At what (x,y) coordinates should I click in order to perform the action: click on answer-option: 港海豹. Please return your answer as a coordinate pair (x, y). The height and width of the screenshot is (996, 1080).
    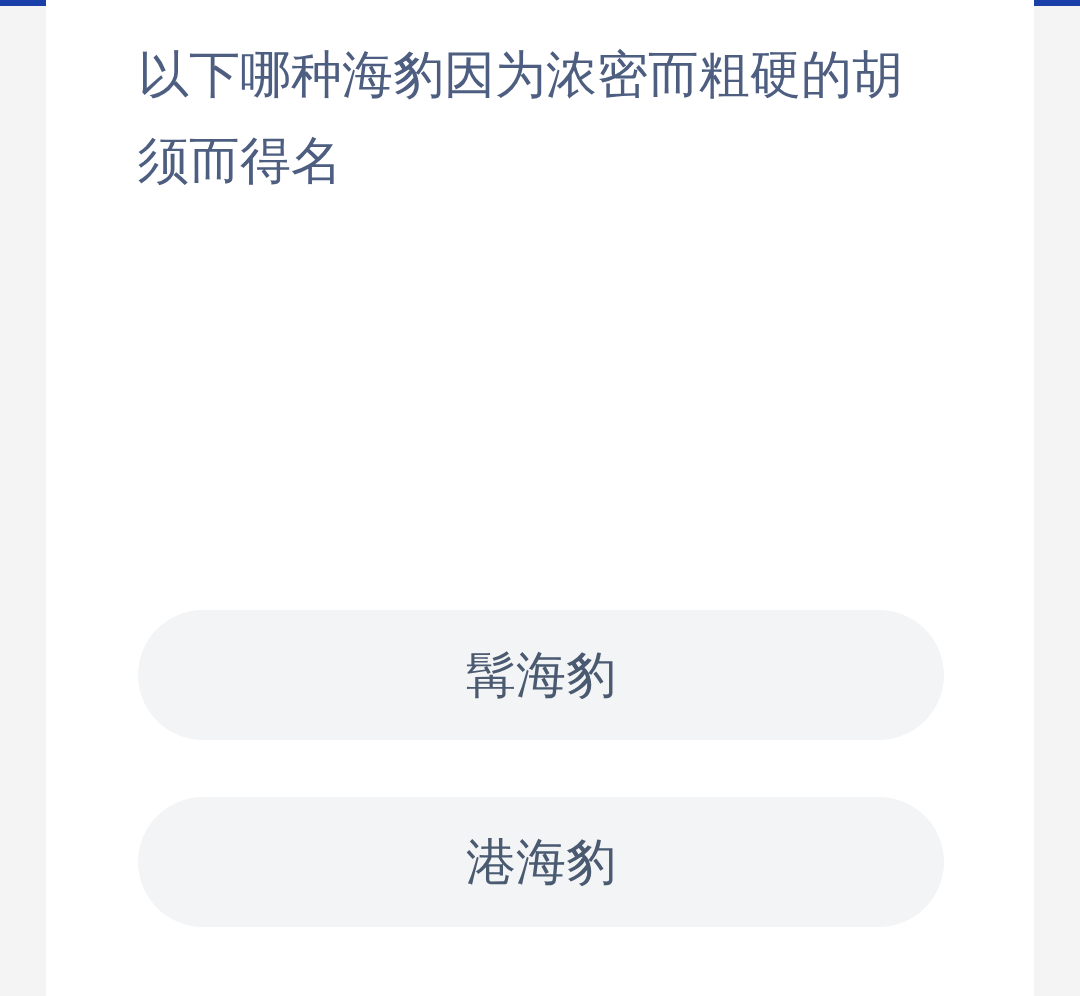
    Looking at the image, I should click on (541, 862).